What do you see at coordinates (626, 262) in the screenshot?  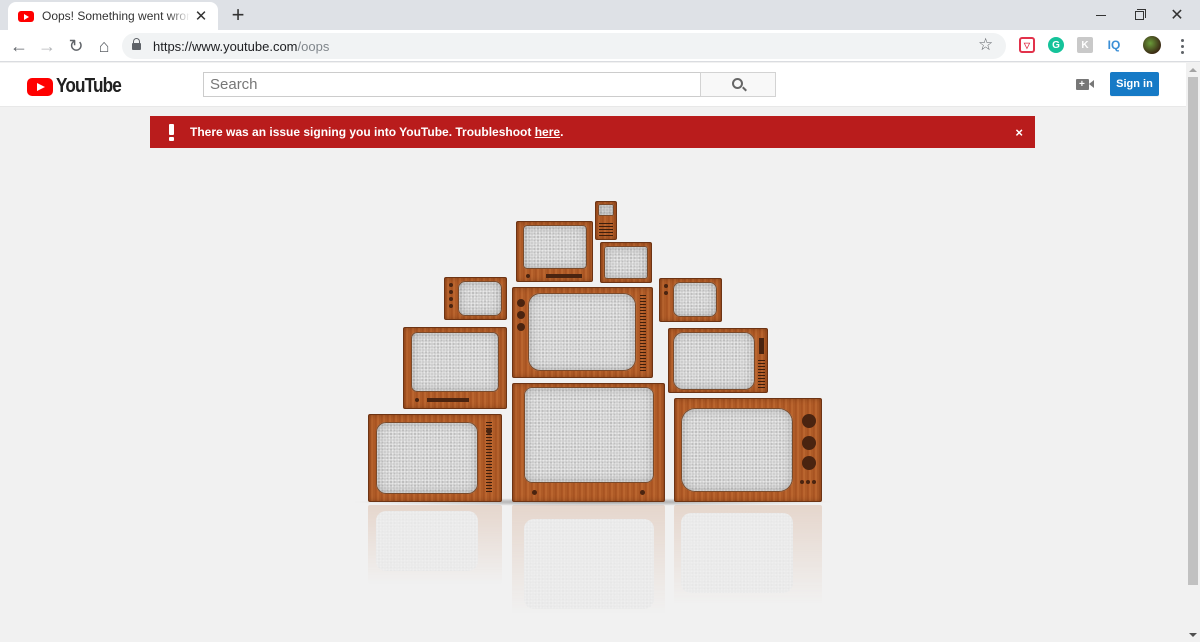 I see `tv-top-center` at bounding box center [626, 262].